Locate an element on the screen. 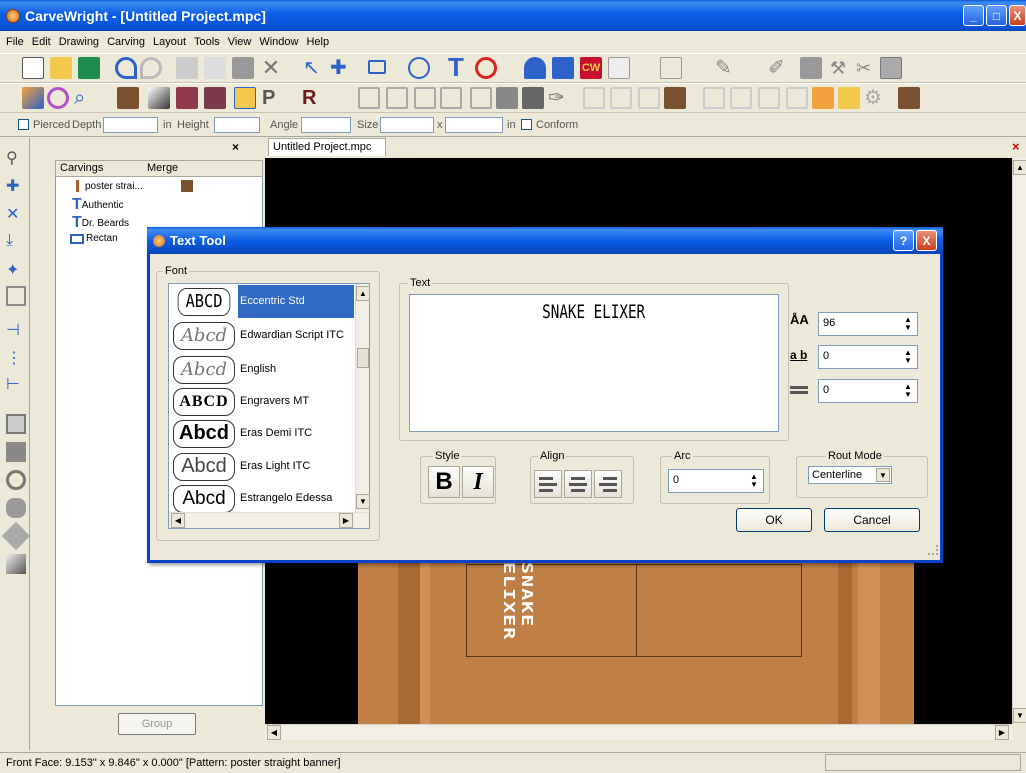  font-list-hscroll: ◀ ▶ is located at coordinates (269, 520).